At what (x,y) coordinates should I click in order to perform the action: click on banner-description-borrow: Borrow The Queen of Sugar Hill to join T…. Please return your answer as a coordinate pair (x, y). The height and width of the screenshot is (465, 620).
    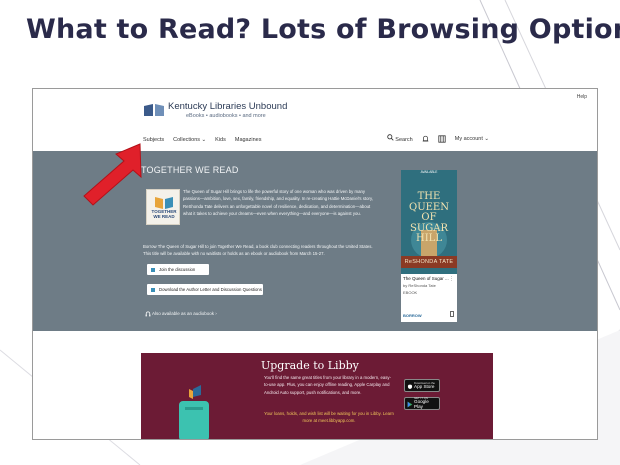
    Looking at the image, I should click on (258, 250).